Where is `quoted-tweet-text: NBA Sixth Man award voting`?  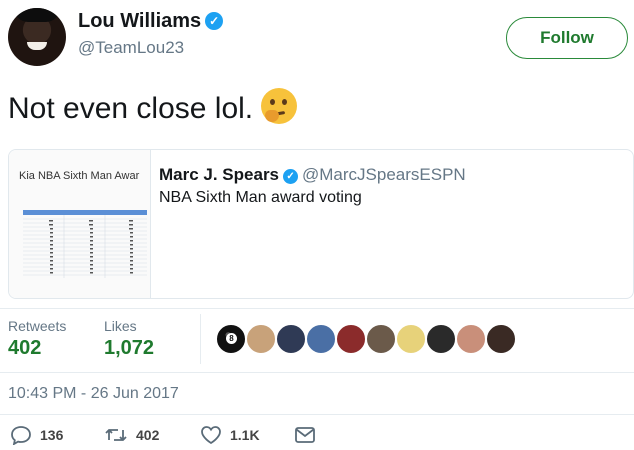
quoted-tweet-text: NBA Sixth Man award voting is located at coordinates (260, 197).